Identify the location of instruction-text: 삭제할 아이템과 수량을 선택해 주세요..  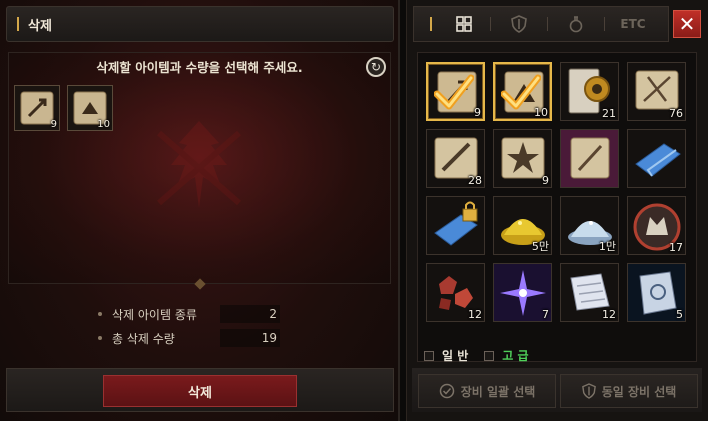
(199, 67).